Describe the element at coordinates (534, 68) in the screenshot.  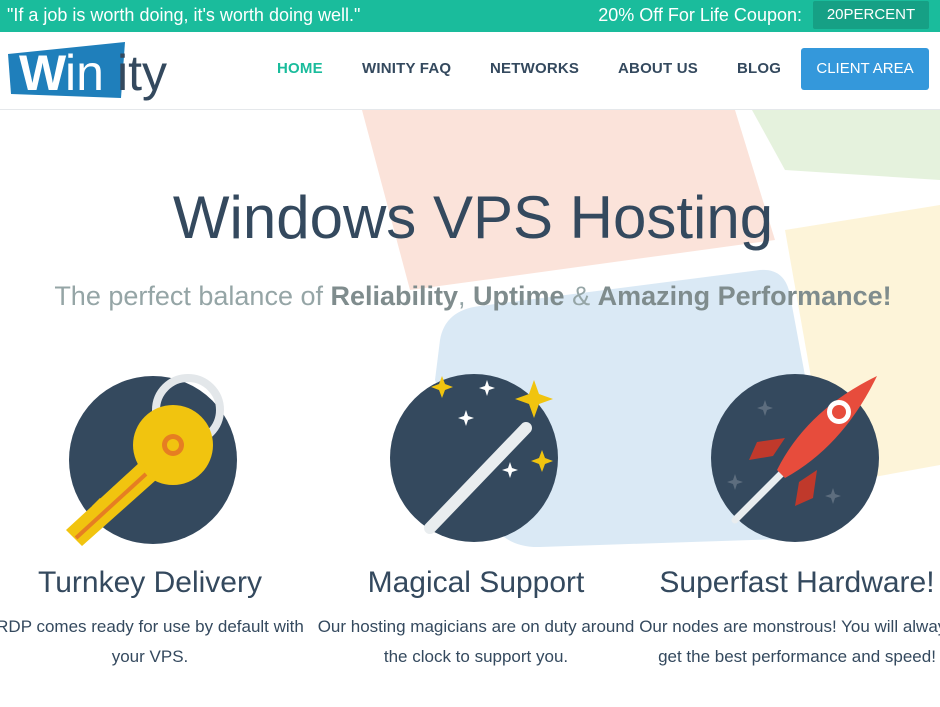
I see `nav-networks: NETWORKS` at that location.